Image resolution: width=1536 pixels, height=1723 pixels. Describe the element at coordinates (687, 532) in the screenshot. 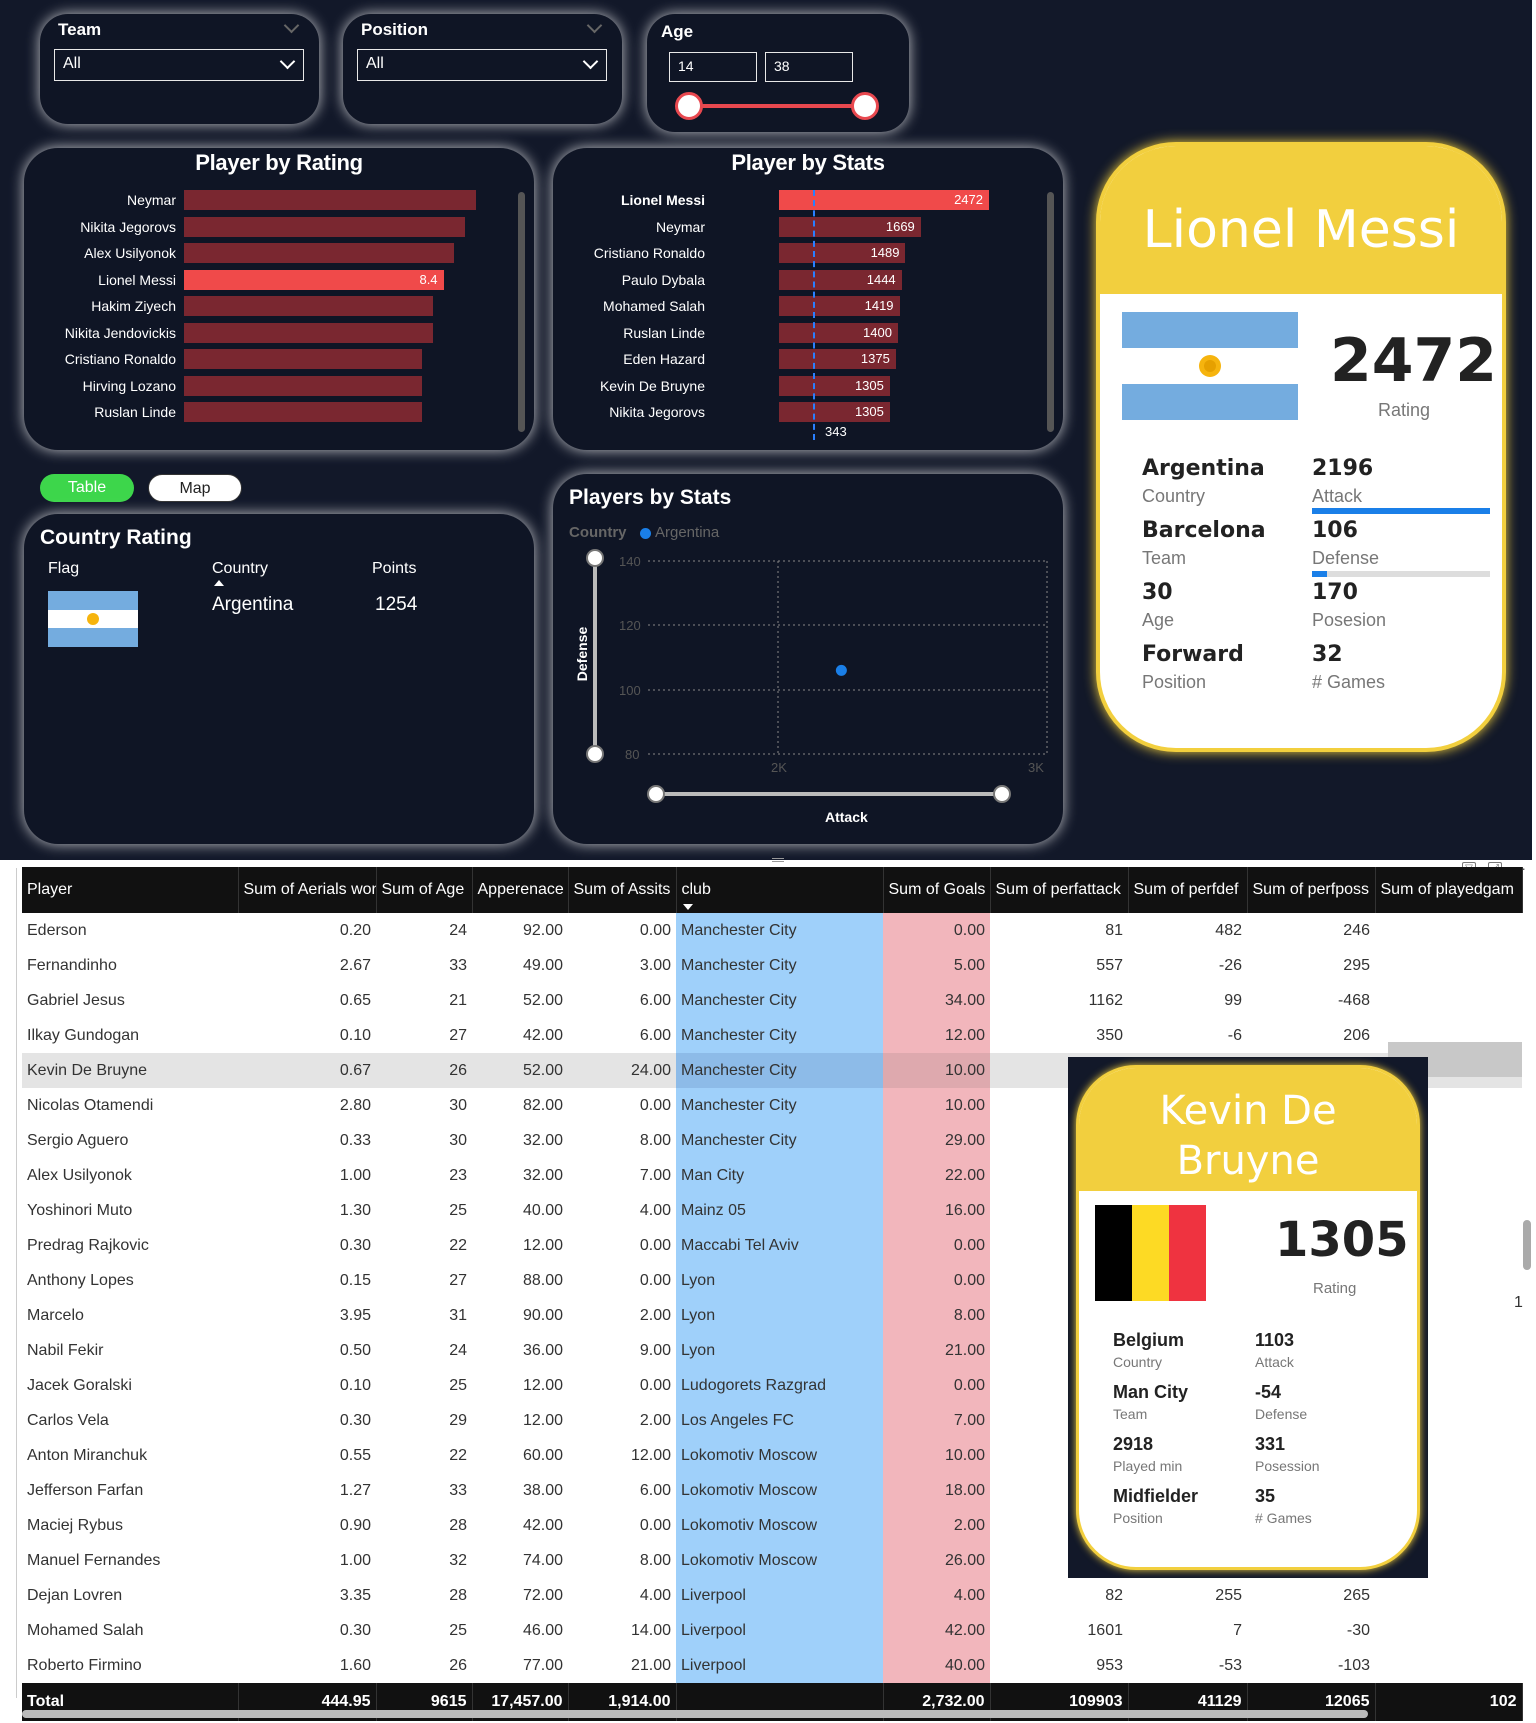

I see `legend-item: Argentina` at that location.